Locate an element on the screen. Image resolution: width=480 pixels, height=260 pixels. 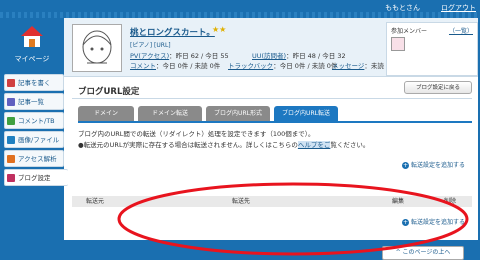
back-button-label: ブログ設定に戻る is located at coordinates (437, 88).